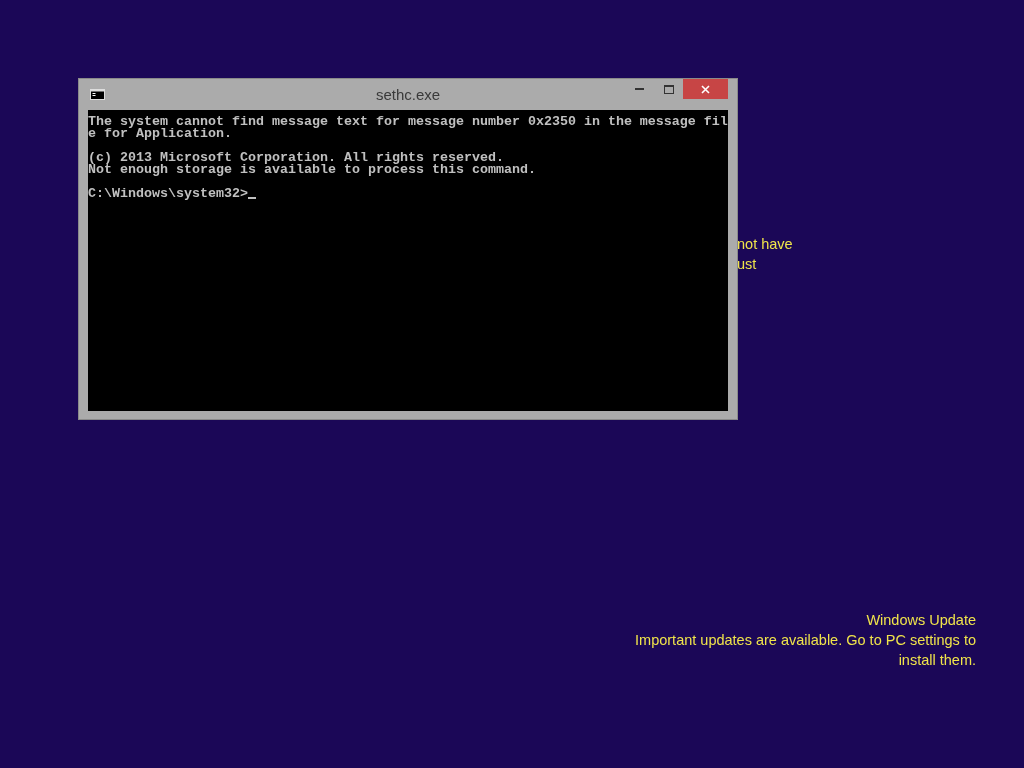  Describe the element at coordinates (921, 620) in the screenshot. I see `notification-title: Windows Update` at that location.